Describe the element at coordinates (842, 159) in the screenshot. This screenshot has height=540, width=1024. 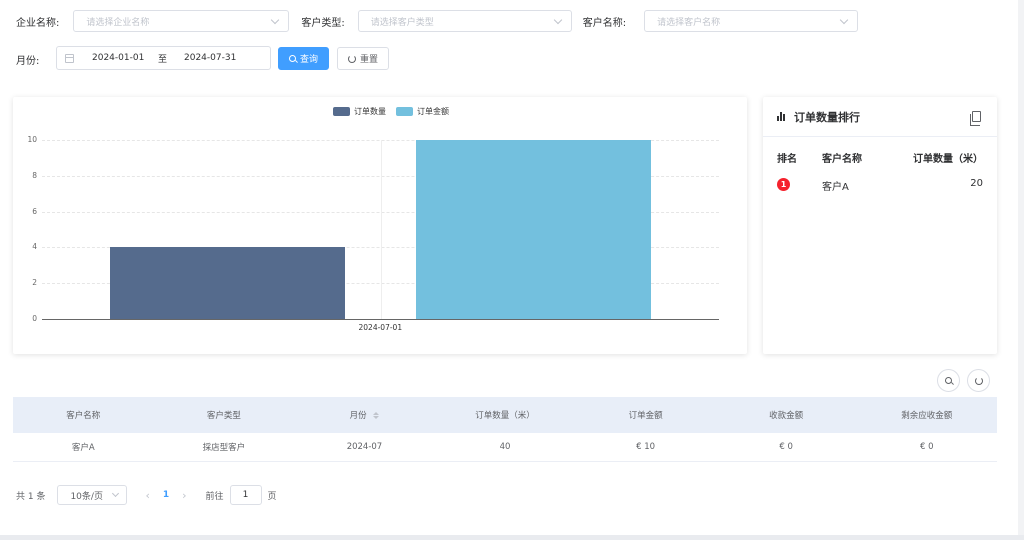
I see `ranking-col-name: 客户名称` at that location.